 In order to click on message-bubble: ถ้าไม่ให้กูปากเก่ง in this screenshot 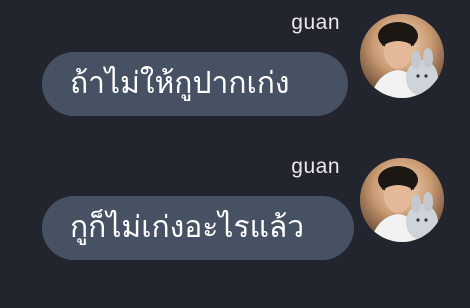, I will do `click(195, 84)`.